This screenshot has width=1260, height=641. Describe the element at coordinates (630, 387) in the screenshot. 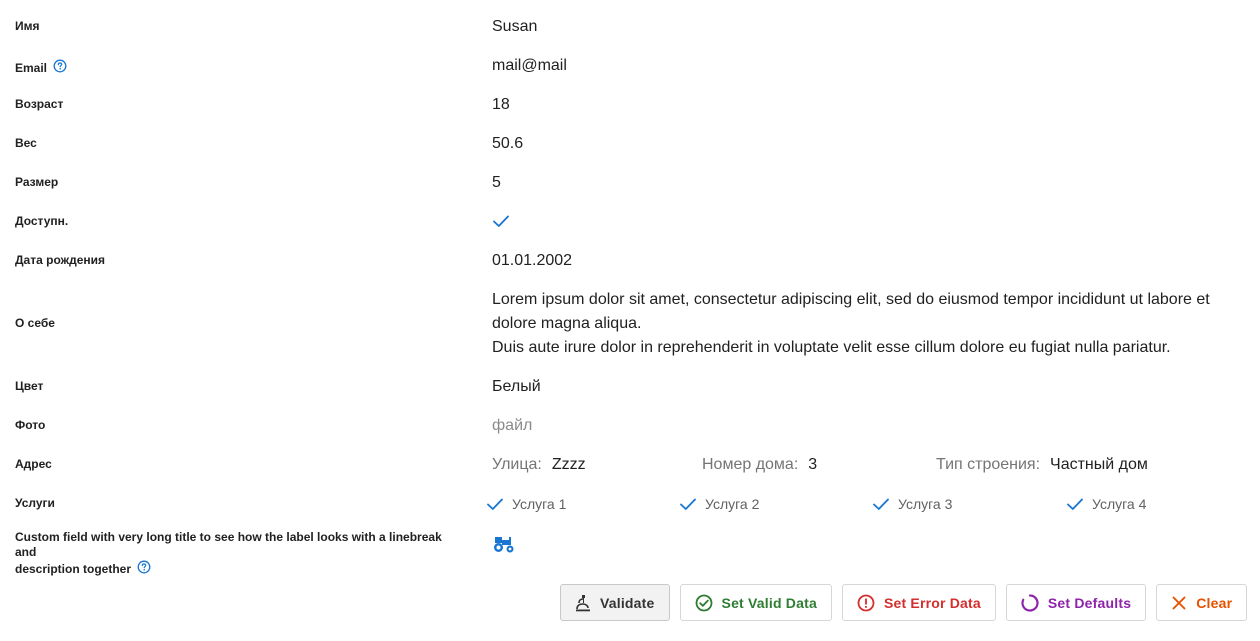

I see `field-row-color: Цвет Белый` at that location.